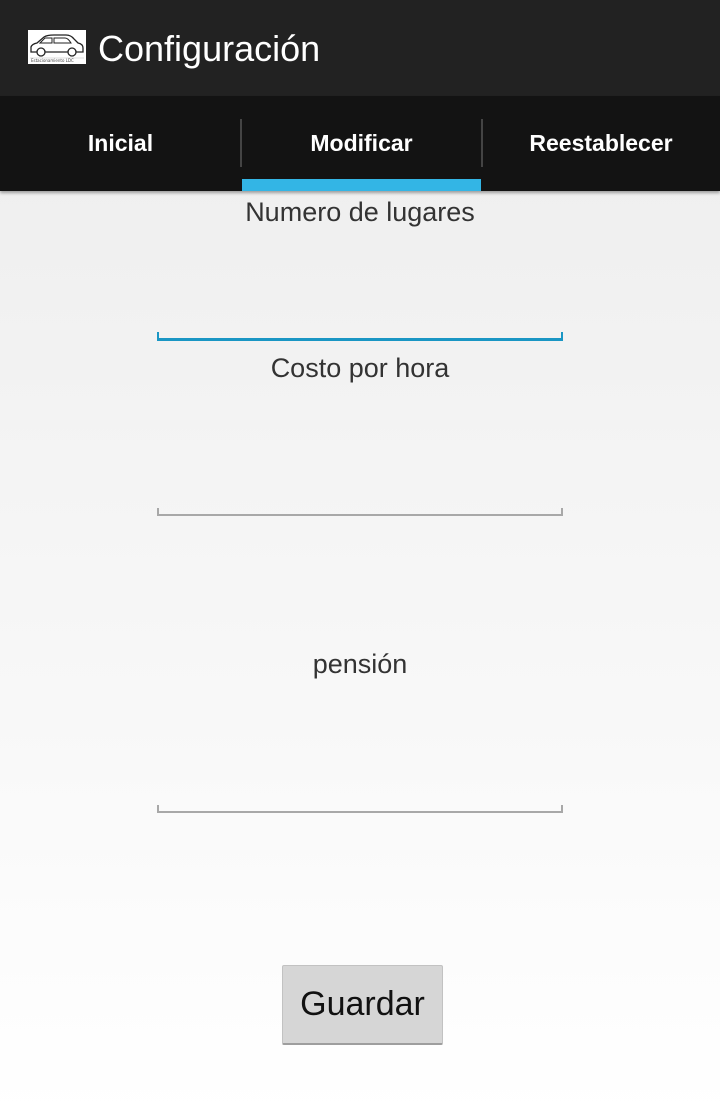  What do you see at coordinates (360, 302) in the screenshot?
I see `numero-de-lugares-input` at bounding box center [360, 302].